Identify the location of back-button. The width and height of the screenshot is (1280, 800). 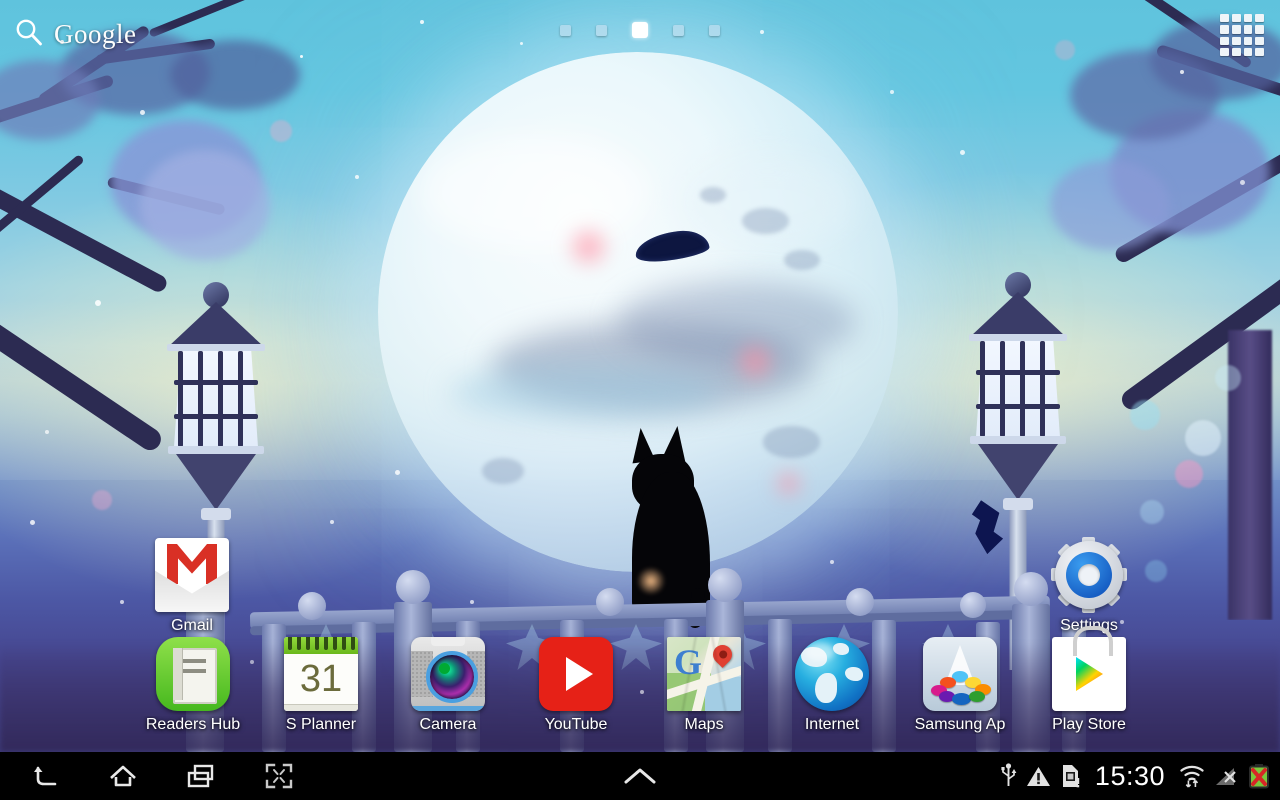
(45, 776).